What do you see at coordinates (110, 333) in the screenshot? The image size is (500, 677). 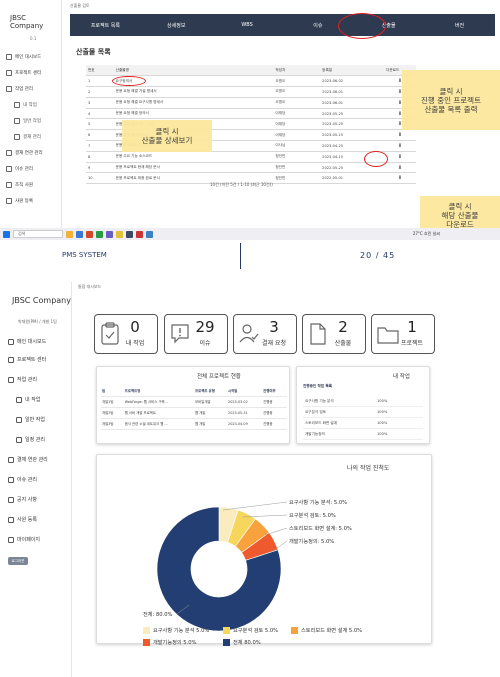 I see `clipboard-icon` at bounding box center [110, 333].